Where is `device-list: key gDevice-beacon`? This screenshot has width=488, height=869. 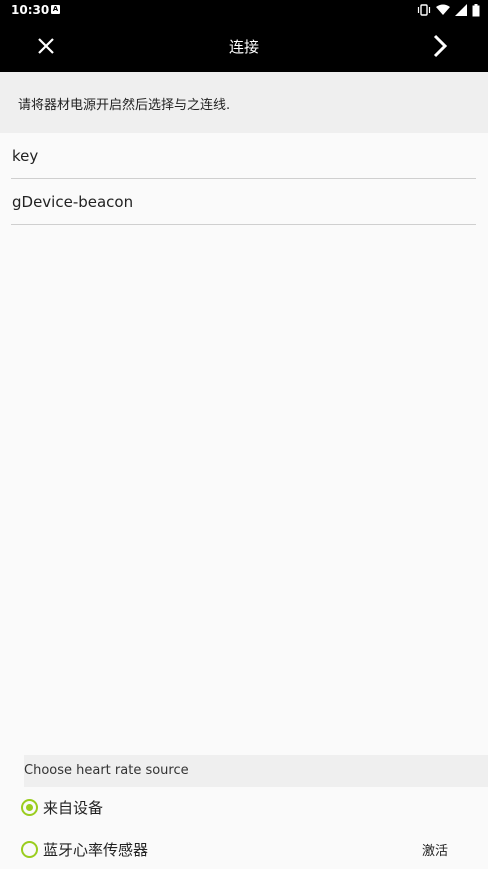
device-list: key gDevice-beacon is located at coordinates (243, 179).